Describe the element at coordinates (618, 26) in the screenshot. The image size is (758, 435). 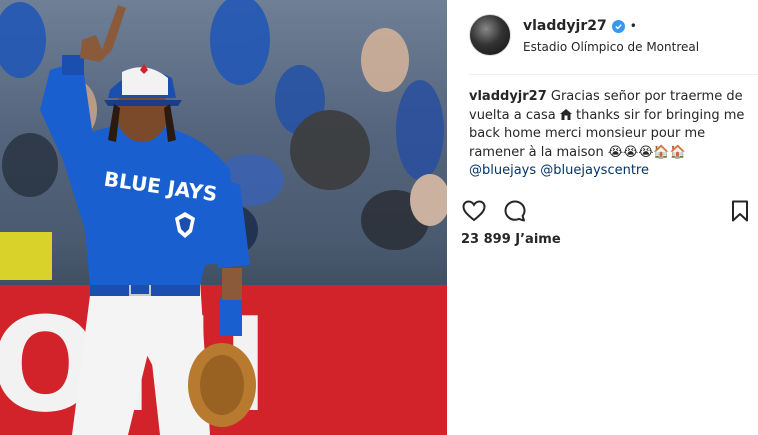
I see `verified-badge-icon` at that location.